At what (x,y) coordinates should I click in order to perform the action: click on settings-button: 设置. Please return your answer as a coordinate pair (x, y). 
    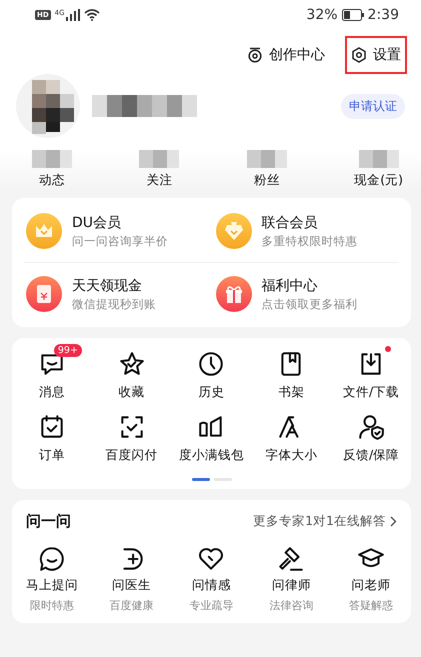
    Looking at the image, I should click on (376, 55).